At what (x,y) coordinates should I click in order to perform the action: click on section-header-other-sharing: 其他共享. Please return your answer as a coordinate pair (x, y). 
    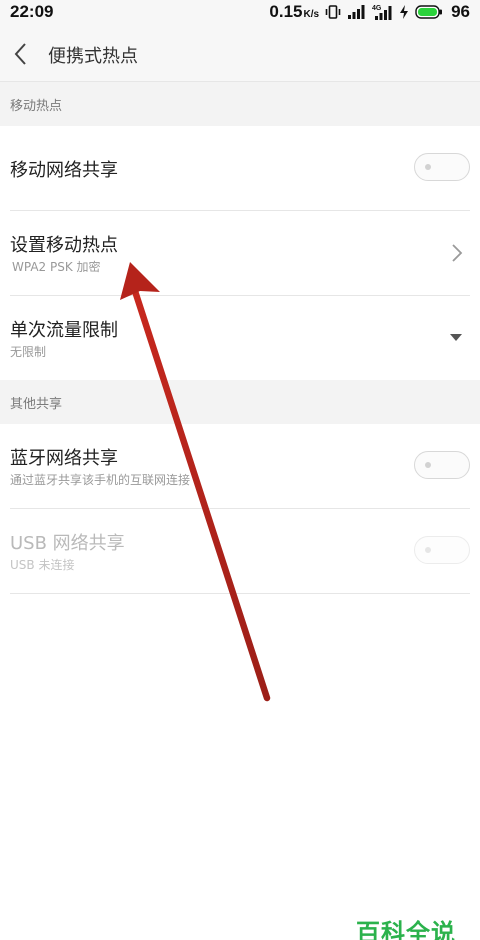
    Looking at the image, I should click on (240, 402).